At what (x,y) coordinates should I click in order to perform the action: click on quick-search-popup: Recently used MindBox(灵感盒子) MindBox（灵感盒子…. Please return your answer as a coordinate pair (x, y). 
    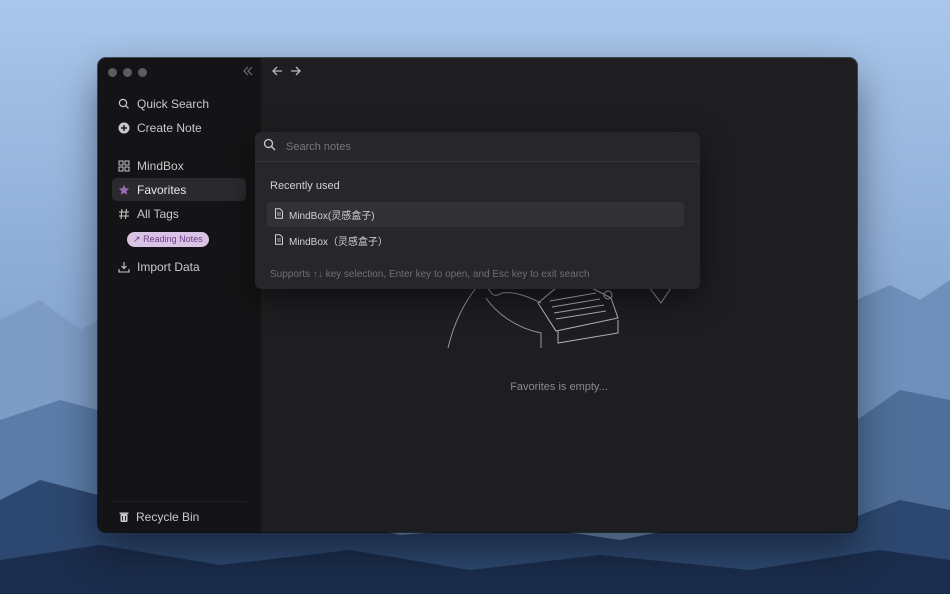
    Looking at the image, I should click on (477, 210).